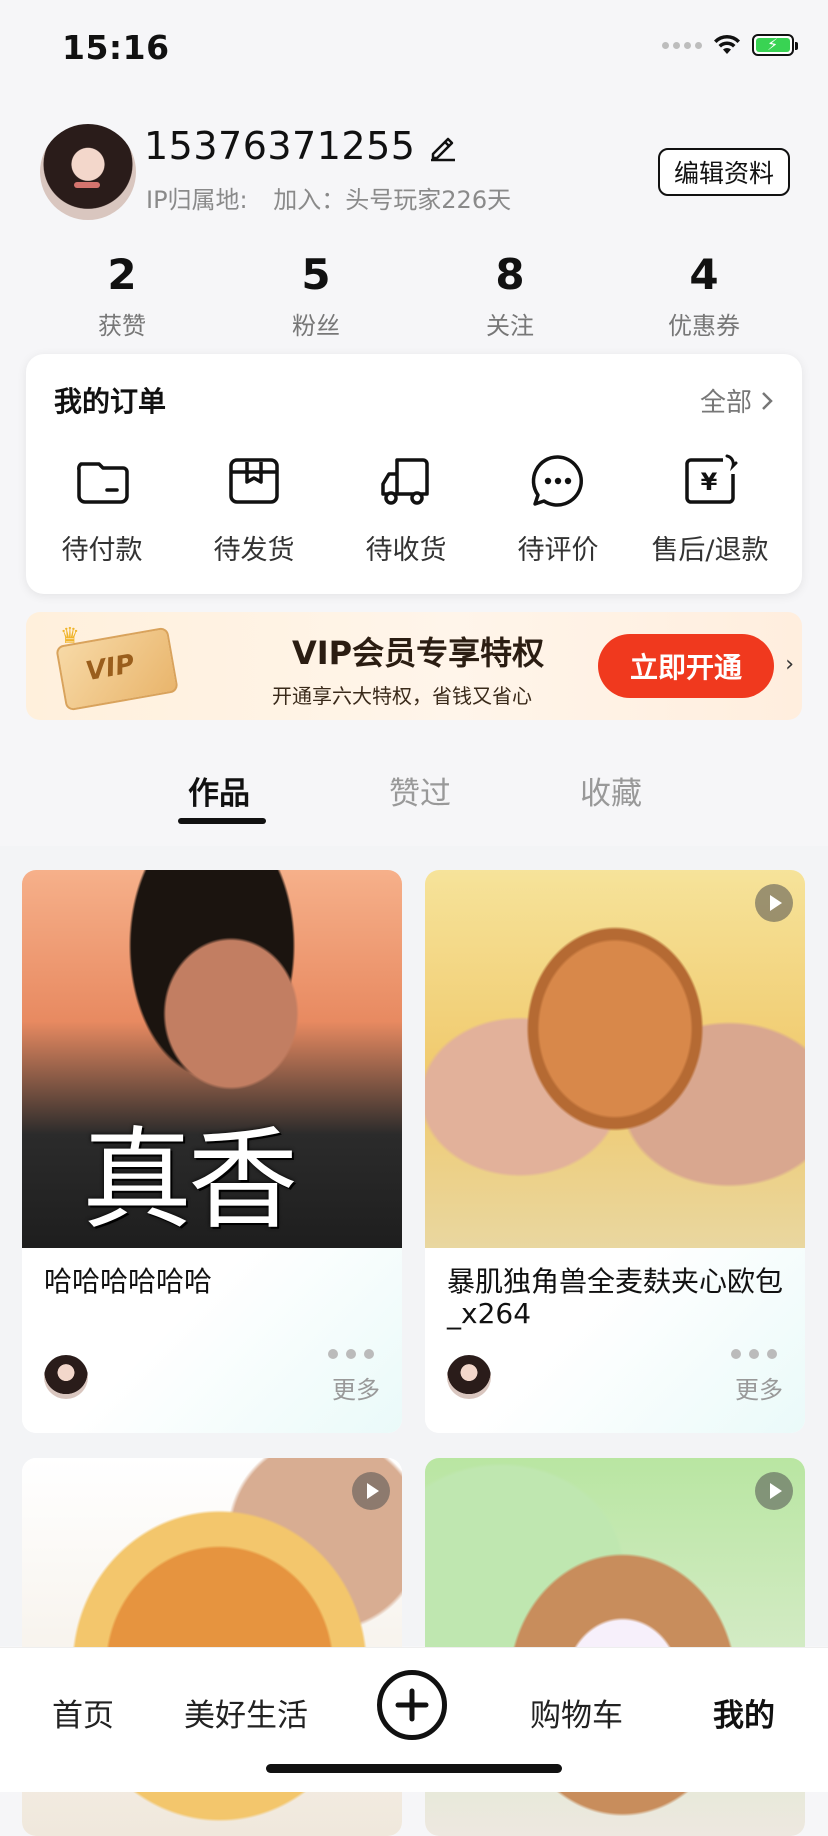 The image size is (828, 1836). I want to click on profile-stats: 2 获赞 5 粉丝 8 关注 4 优惠券, so click(414, 295).